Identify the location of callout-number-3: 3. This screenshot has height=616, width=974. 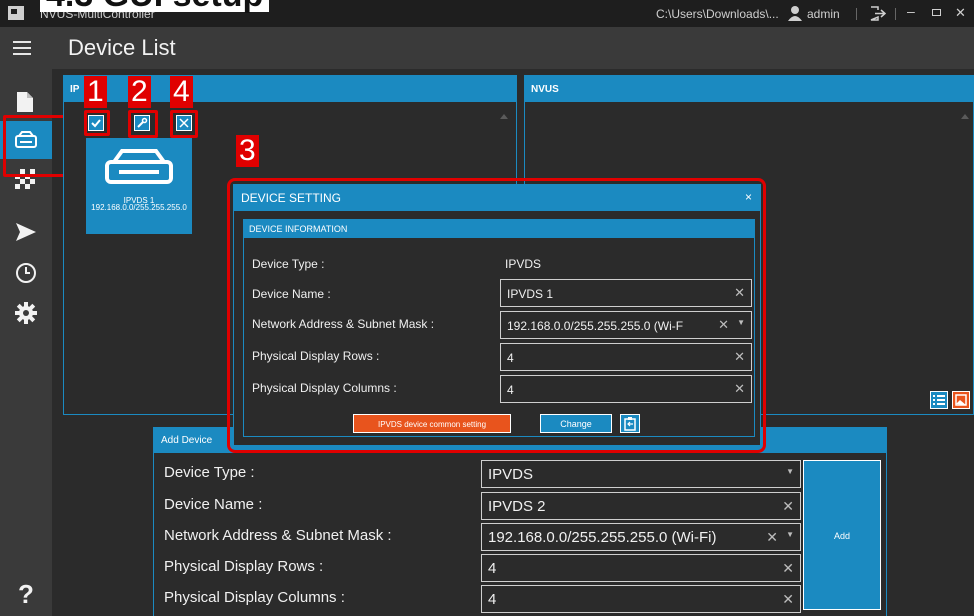
(247, 151).